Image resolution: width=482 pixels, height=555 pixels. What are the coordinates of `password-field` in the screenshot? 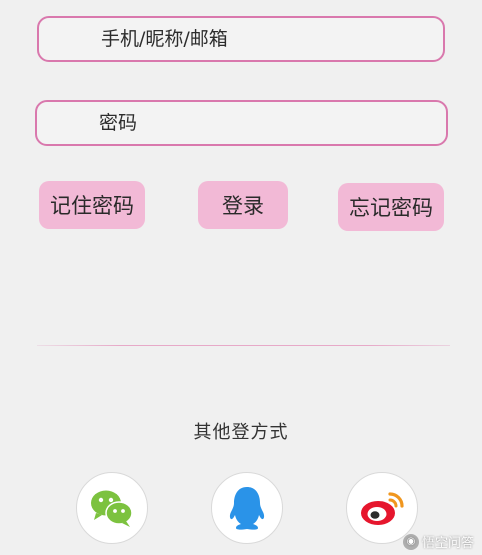 It's located at (241, 123).